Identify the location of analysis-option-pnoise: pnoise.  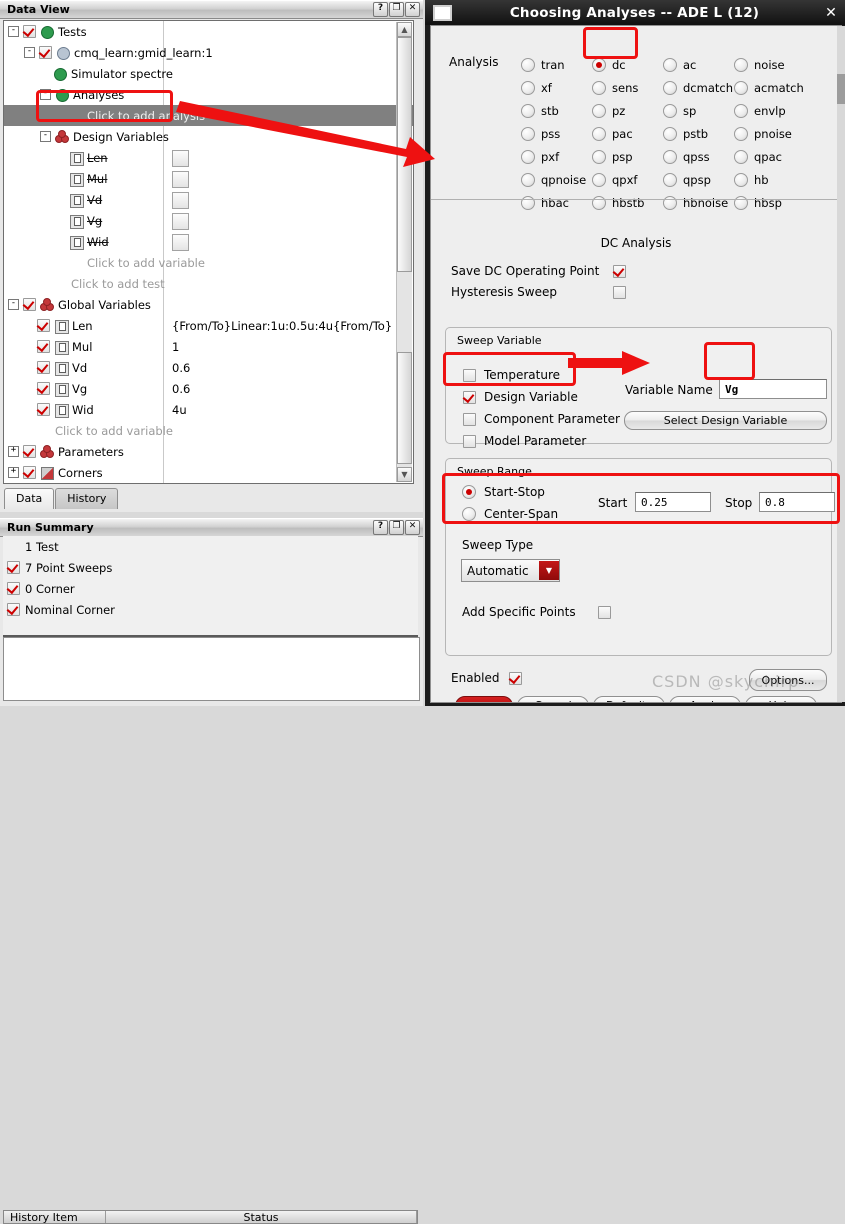
(769, 133).